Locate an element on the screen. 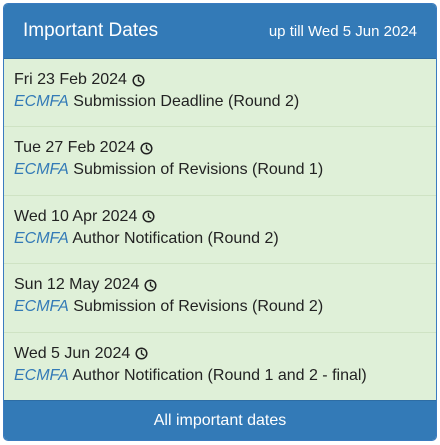 The width and height of the screenshot is (440, 445). item-description-line: ECMFA Submission of Revisions (Round 2) is located at coordinates (220, 307).